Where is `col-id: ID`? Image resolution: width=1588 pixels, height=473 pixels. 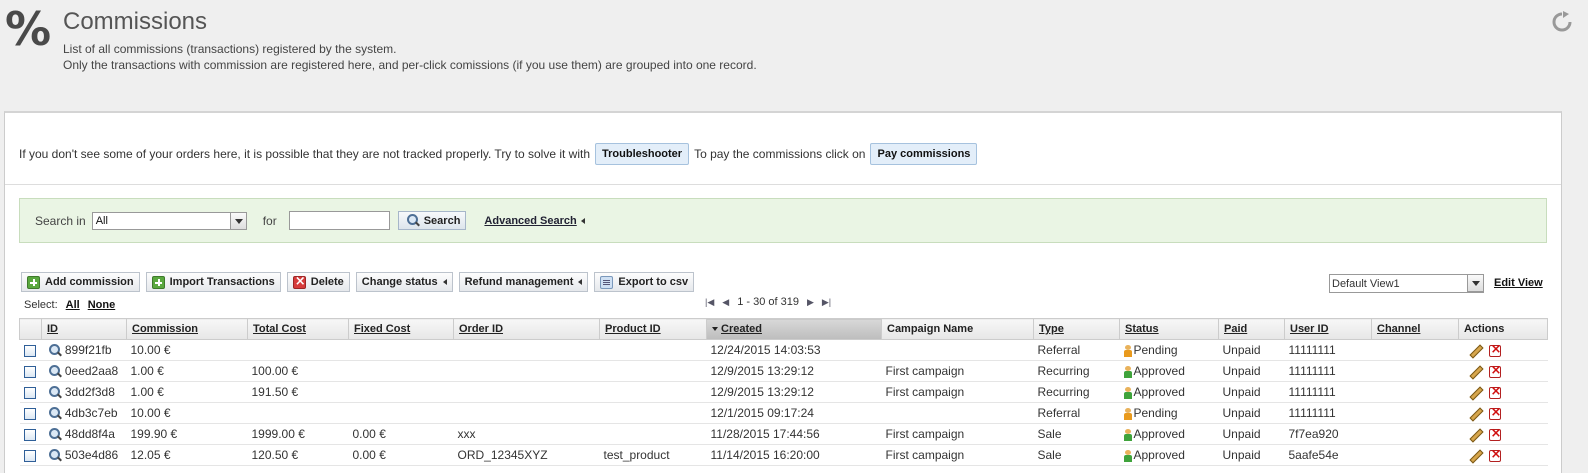
col-id: ID is located at coordinates (84, 329).